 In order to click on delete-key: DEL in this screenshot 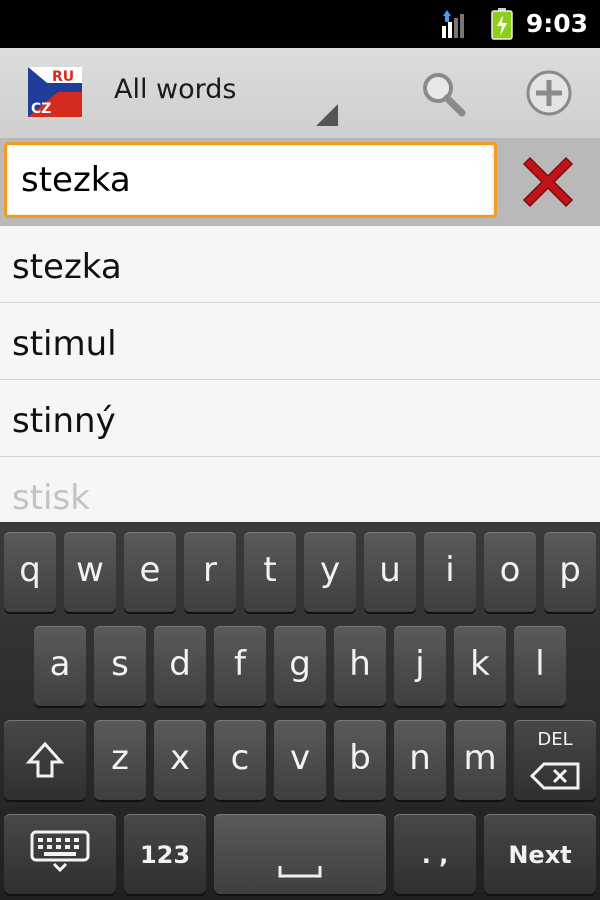, I will do `click(555, 760)`.